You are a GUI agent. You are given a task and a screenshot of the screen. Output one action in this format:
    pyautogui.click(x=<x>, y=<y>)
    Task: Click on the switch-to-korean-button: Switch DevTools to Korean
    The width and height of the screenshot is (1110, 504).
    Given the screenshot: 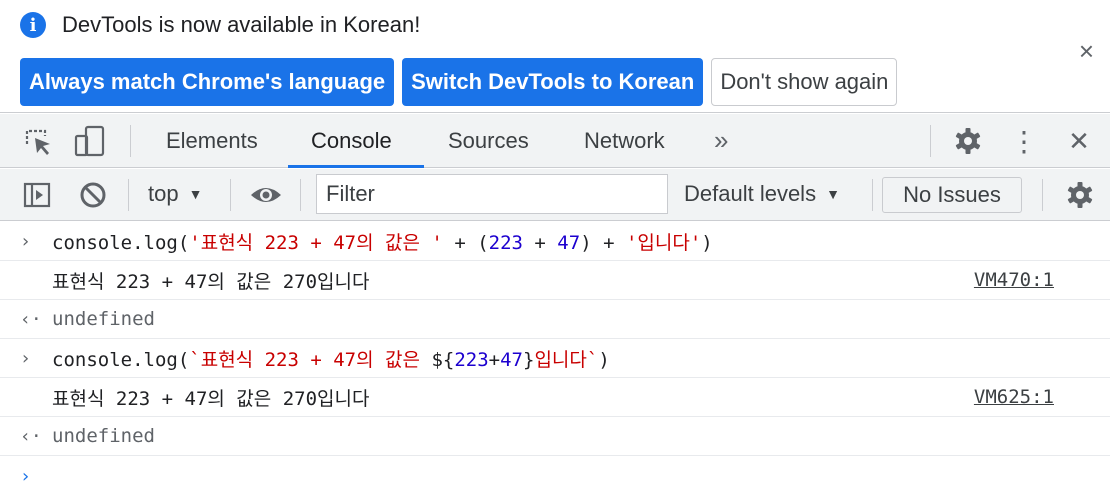 What is the action you would take?
    pyautogui.click(x=553, y=82)
    